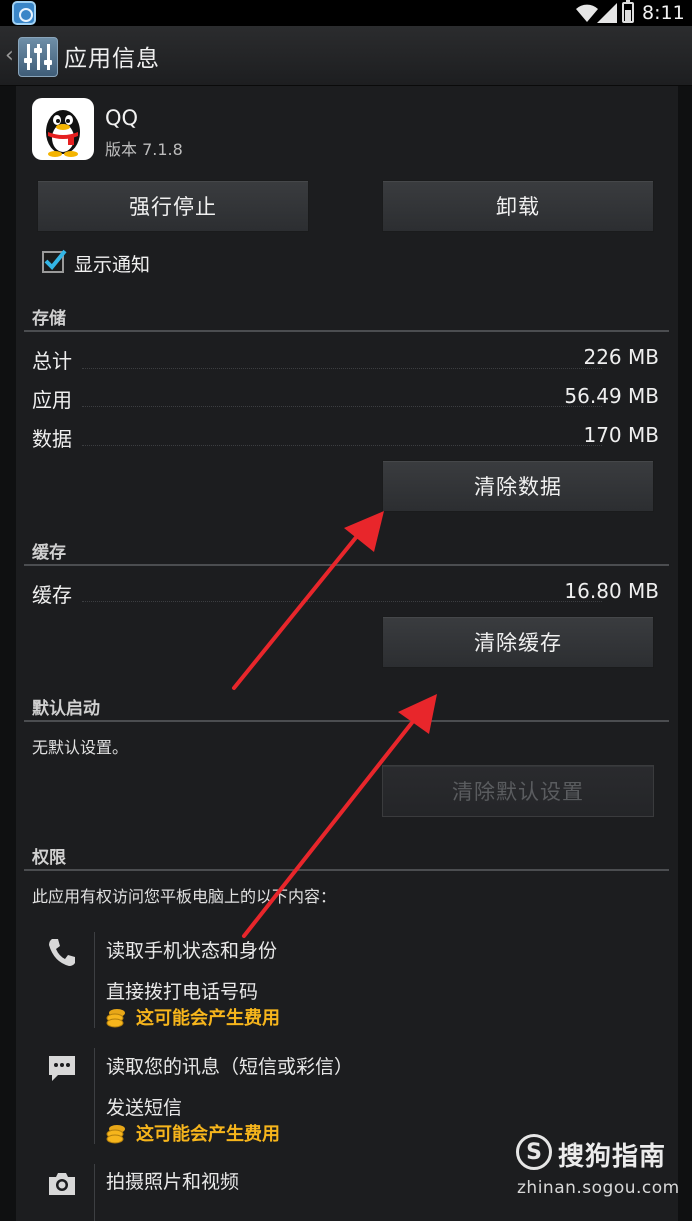 This screenshot has height=1221, width=692. I want to click on qq-app-icon, so click(63, 129).